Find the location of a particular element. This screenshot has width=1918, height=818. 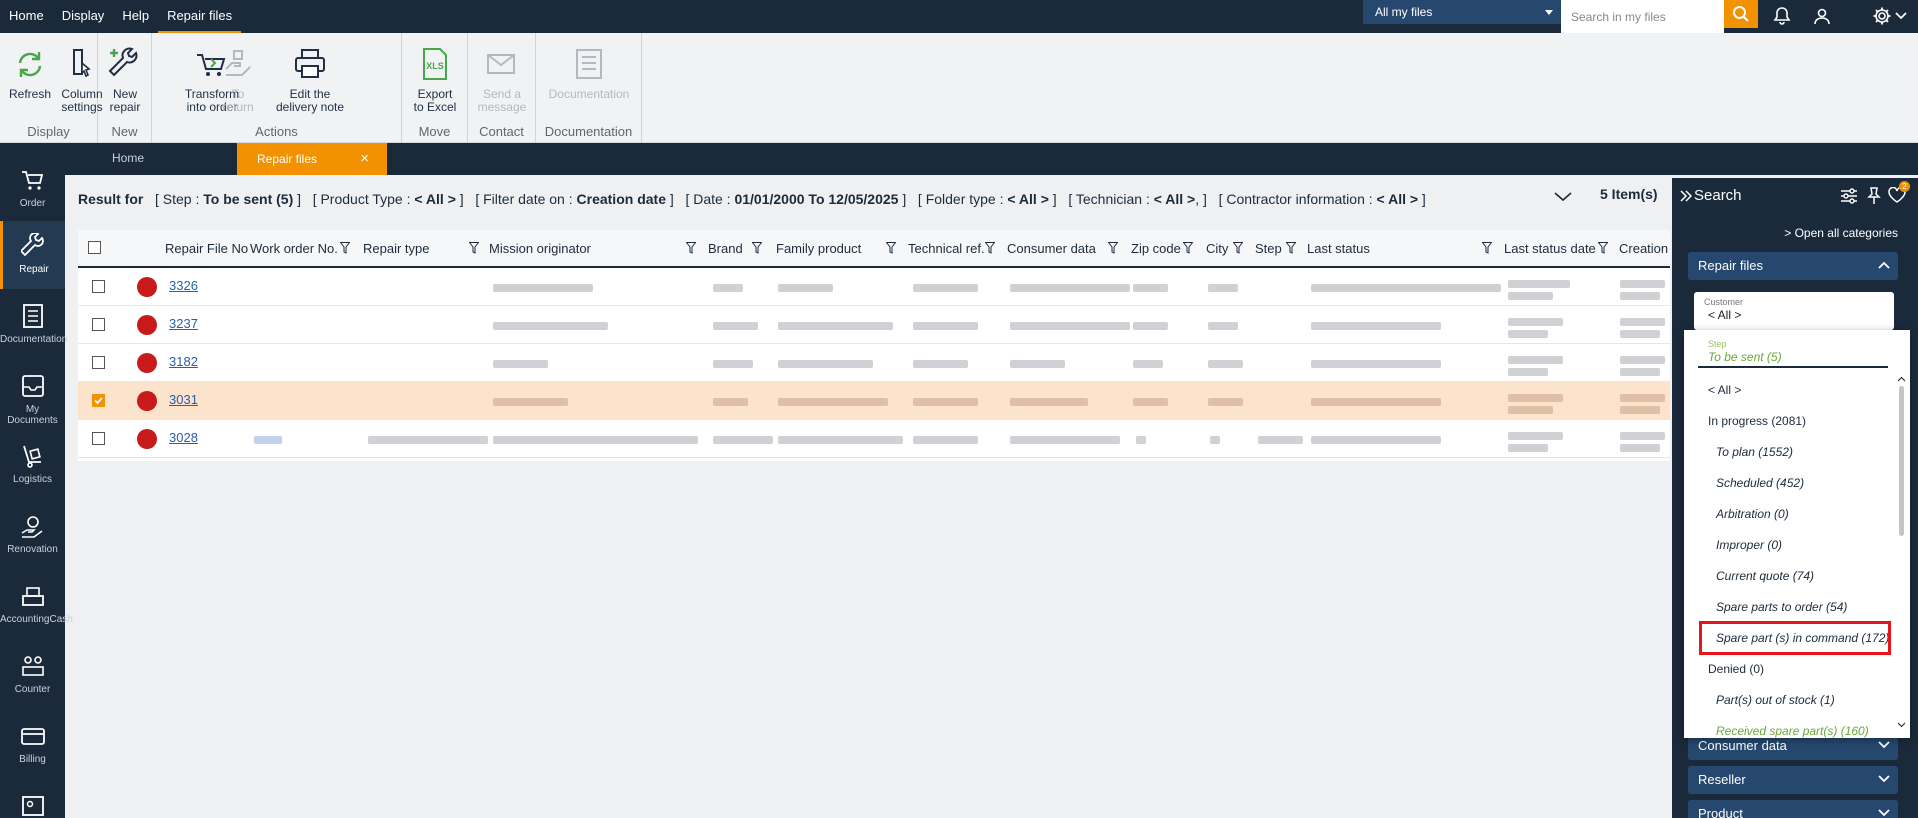

search-input is located at coordinates (1642, 16).